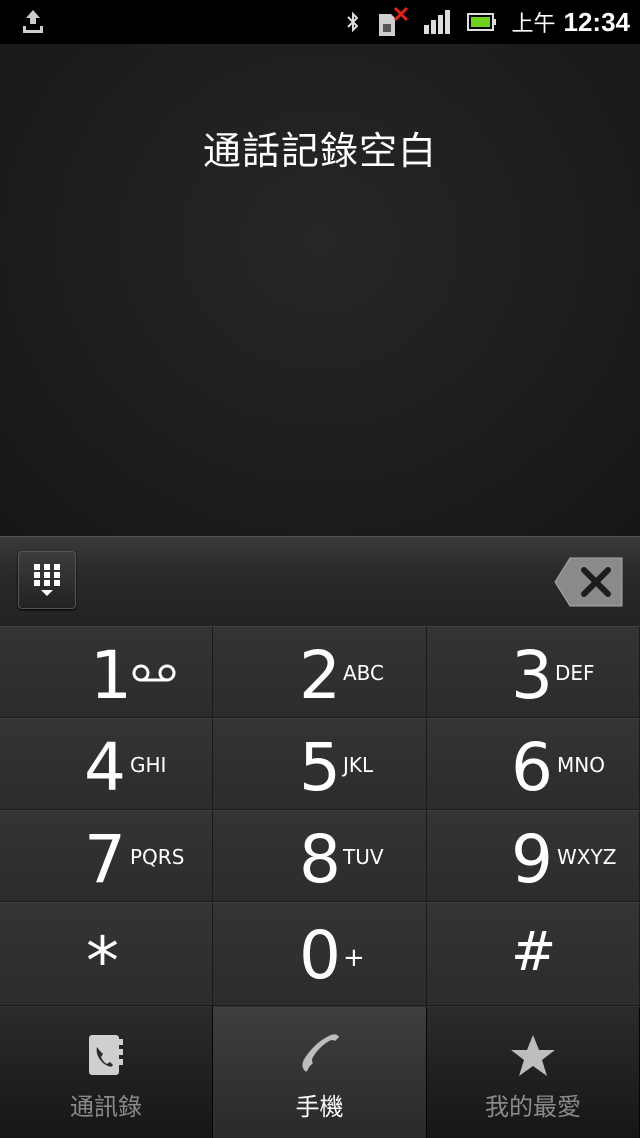 Image resolution: width=640 pixels, height=1138 pixels. I want to click on tab-label: 通訊錄, so click(106, 1107).